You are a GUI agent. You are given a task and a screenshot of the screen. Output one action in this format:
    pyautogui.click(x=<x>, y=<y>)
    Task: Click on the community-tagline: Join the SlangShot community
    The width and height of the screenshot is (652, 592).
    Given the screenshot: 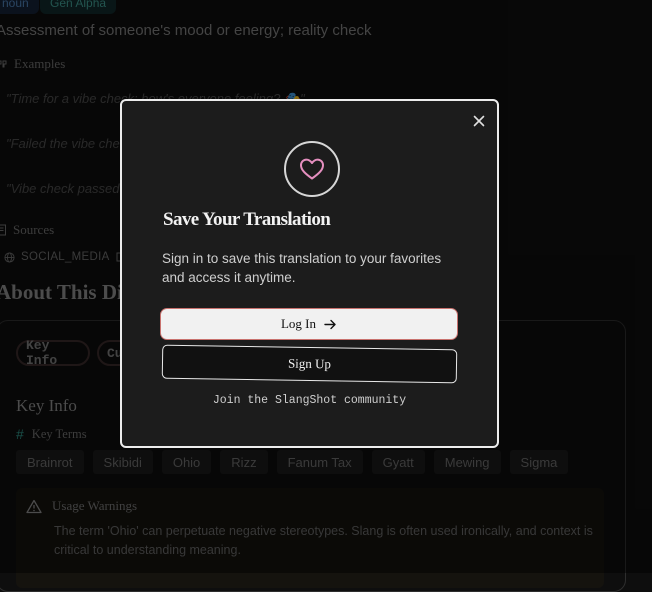 What is the action you would take?
    pyautogui.click(x=309, y=400)
    